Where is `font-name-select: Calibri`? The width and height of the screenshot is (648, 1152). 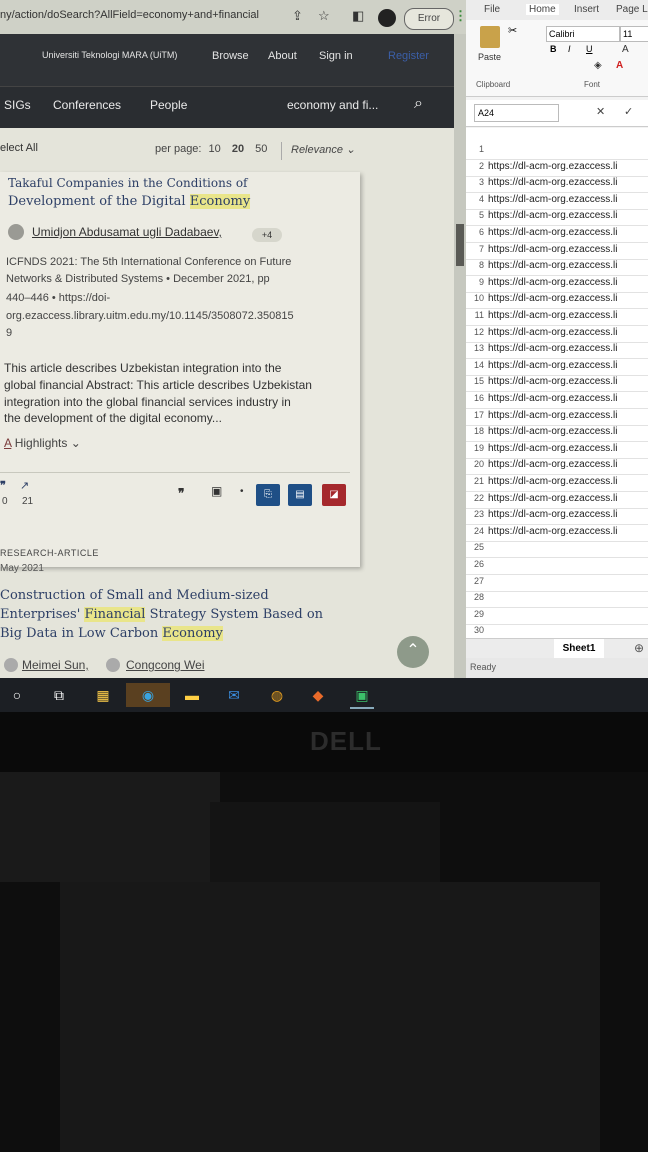
font-name-select: Calibri is located at coordinates (583, 34).